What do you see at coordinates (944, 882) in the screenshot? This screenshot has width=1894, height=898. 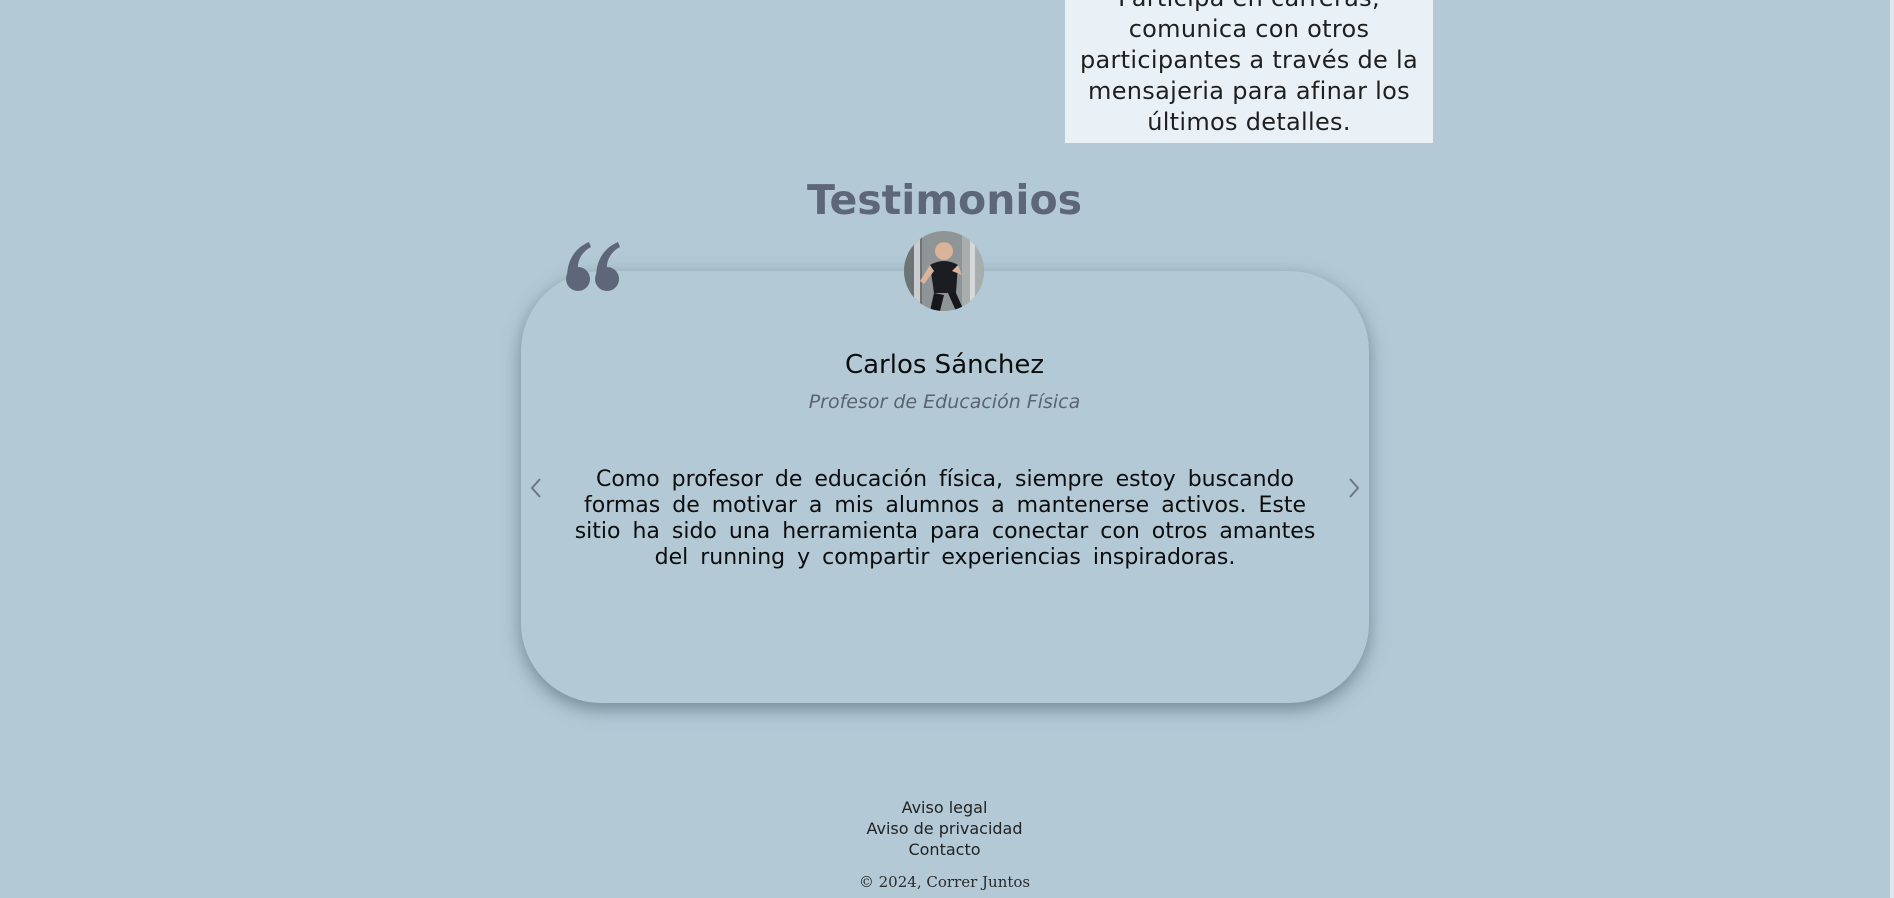 I see `copyright: © 2024, Correr Juntos` at bounding box center [944, 882].